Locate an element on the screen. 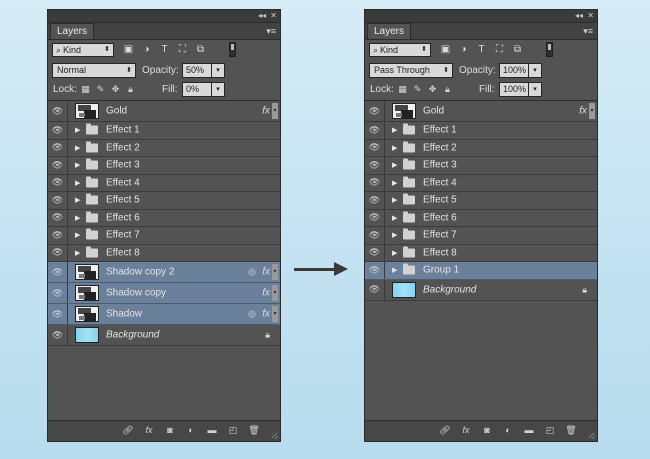 Image resolution: width=650 pixels, height=459 pixels. layer-row-group: 👁︎ ▶ Effect 1 is located at coordinates (481, 131).